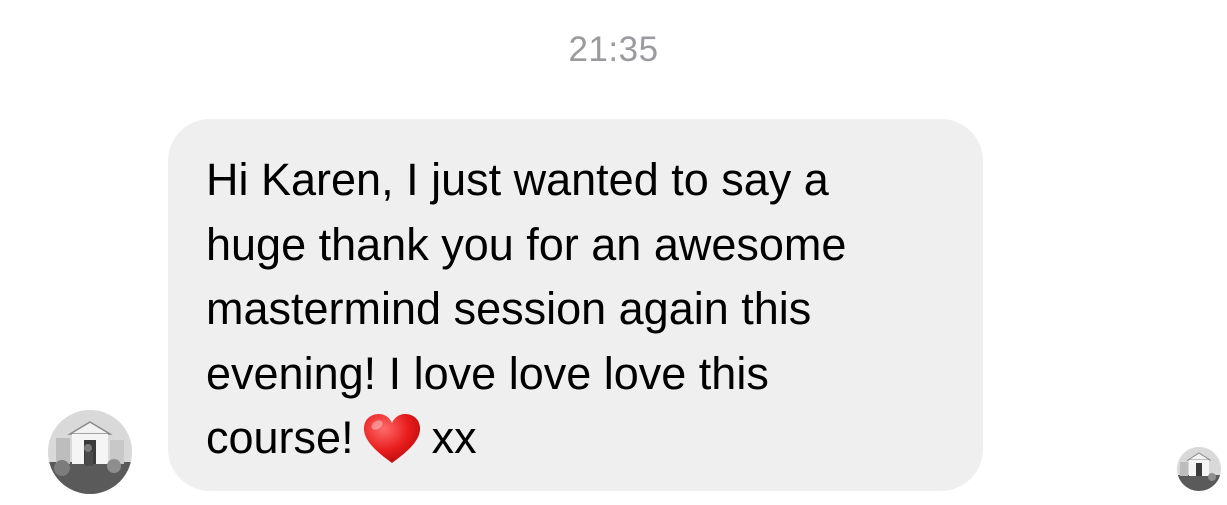 The image size is (1227, 505). I want to click on read-receipt-avatar, so click(1199, 469).